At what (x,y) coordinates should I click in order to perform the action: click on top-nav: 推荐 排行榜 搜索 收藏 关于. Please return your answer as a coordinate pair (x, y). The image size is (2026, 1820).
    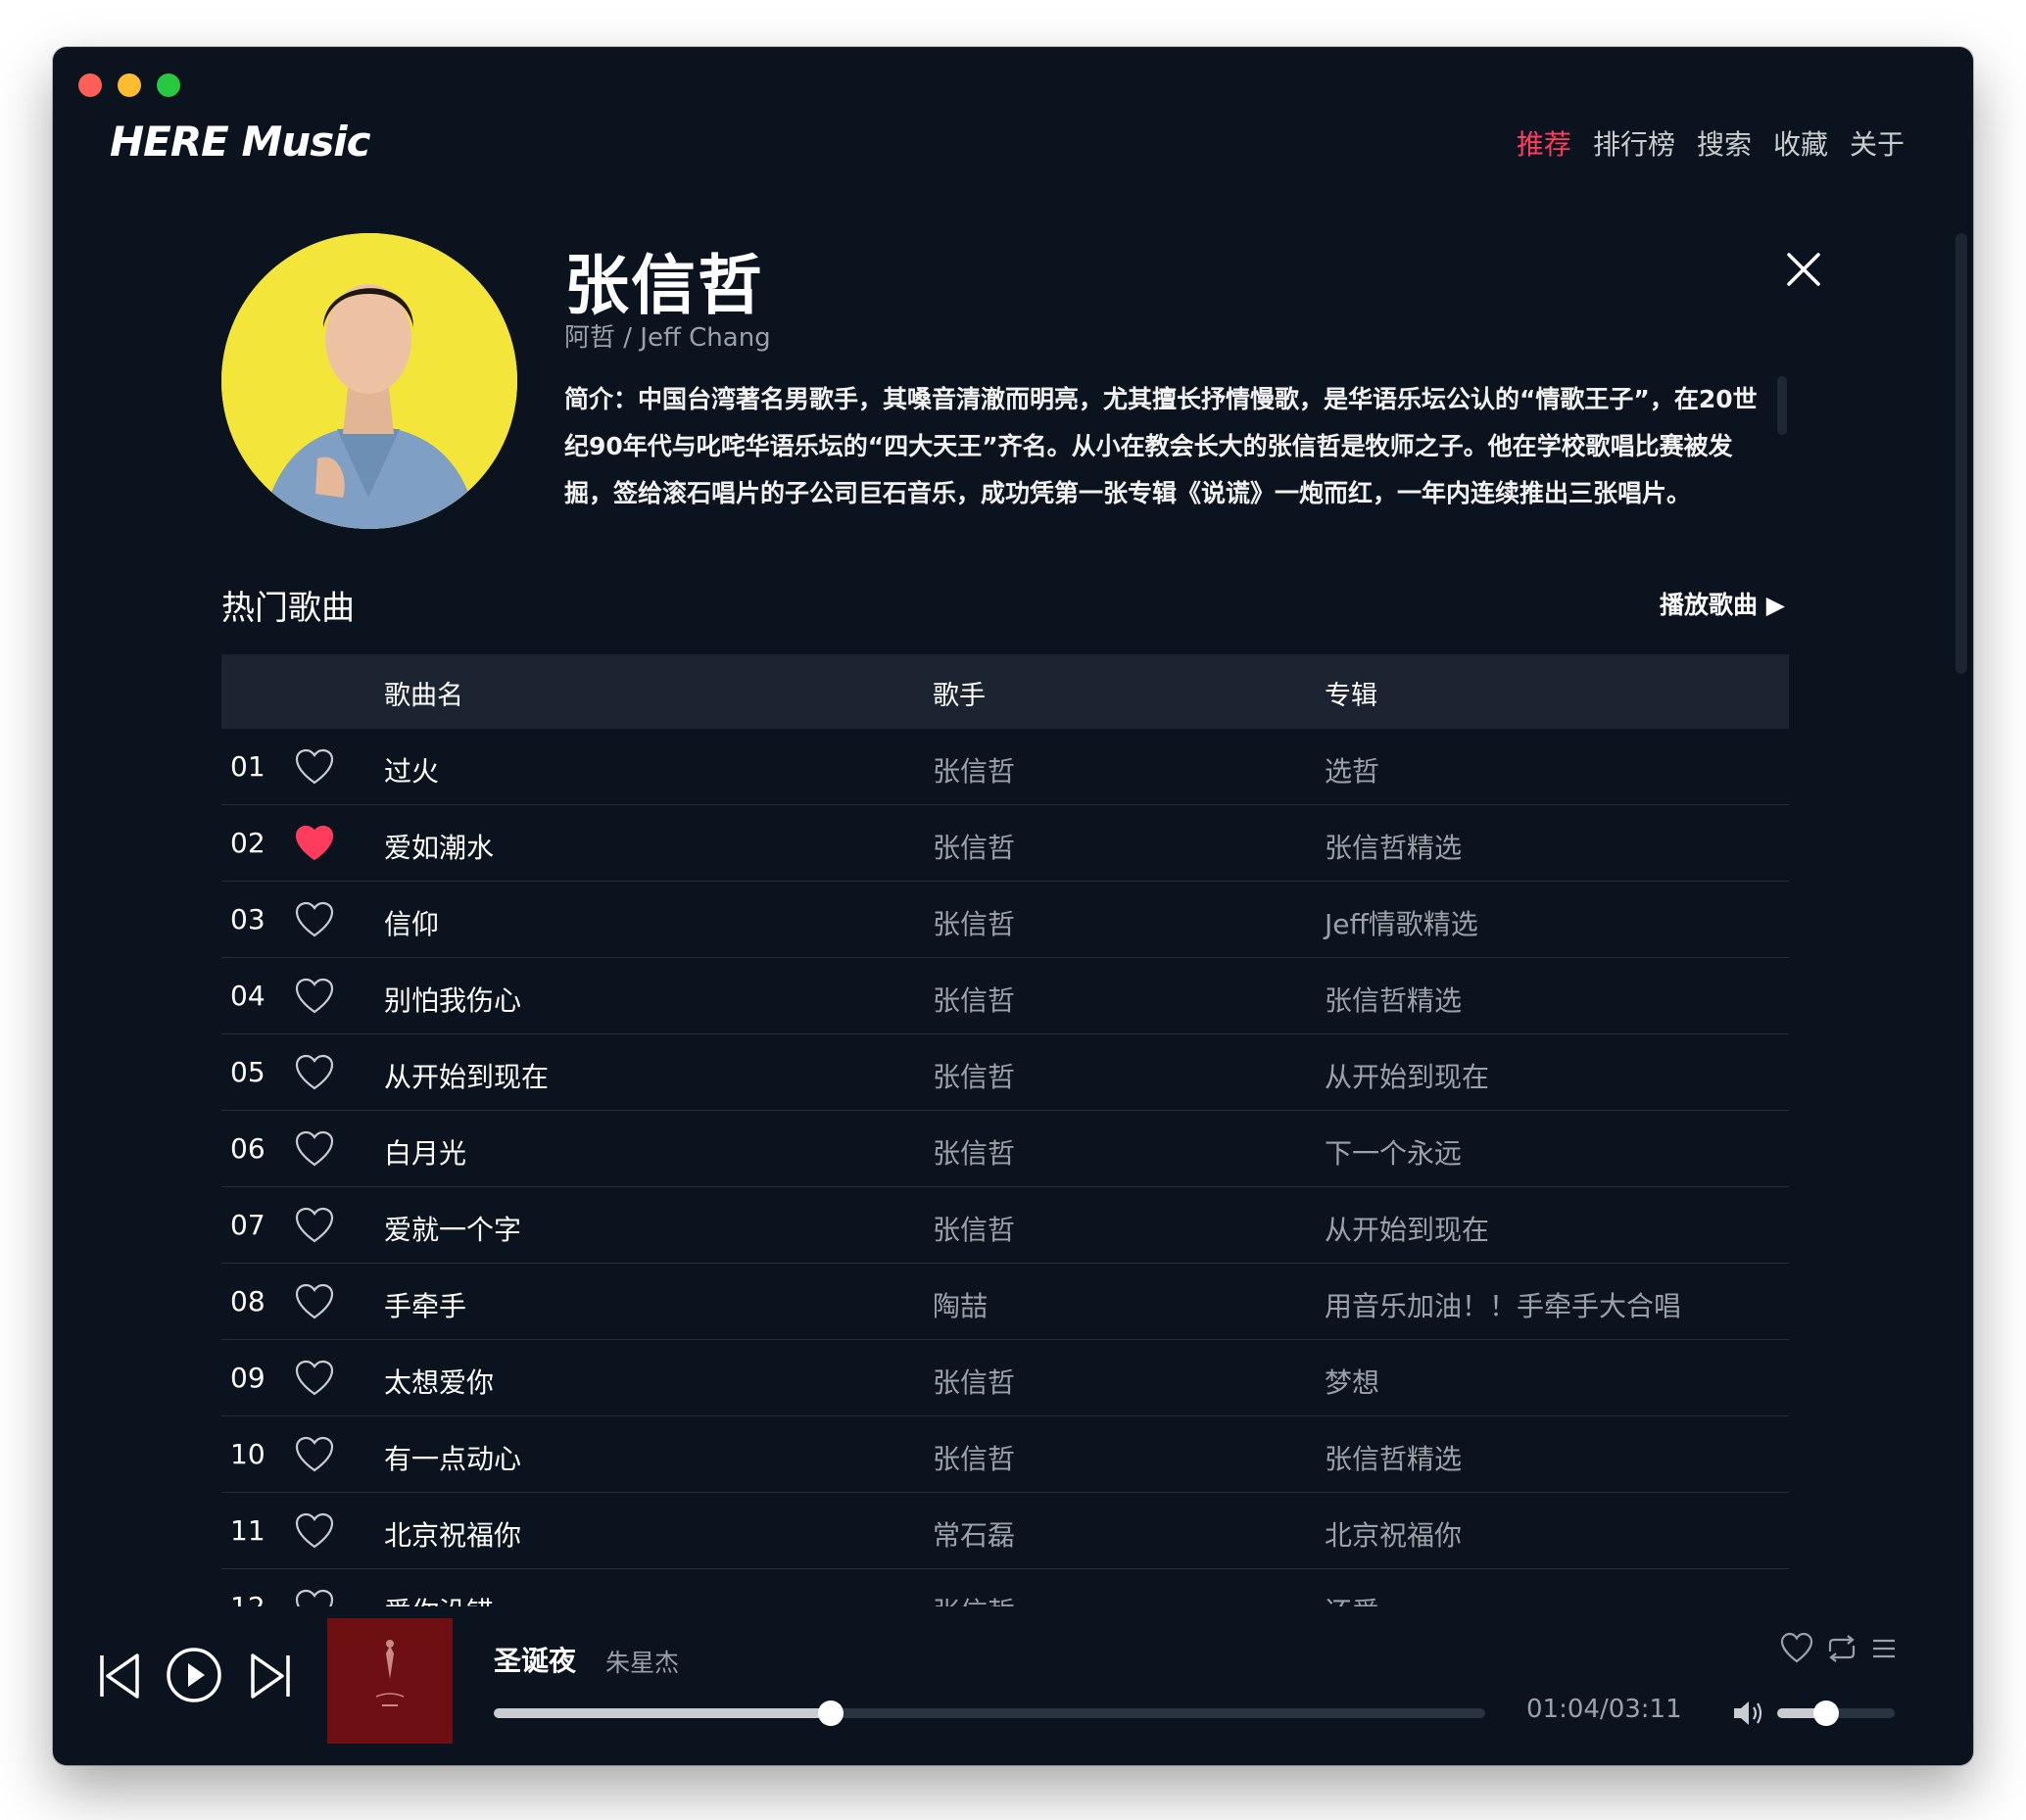
    Looking at the image, I should click on (1711, 143).